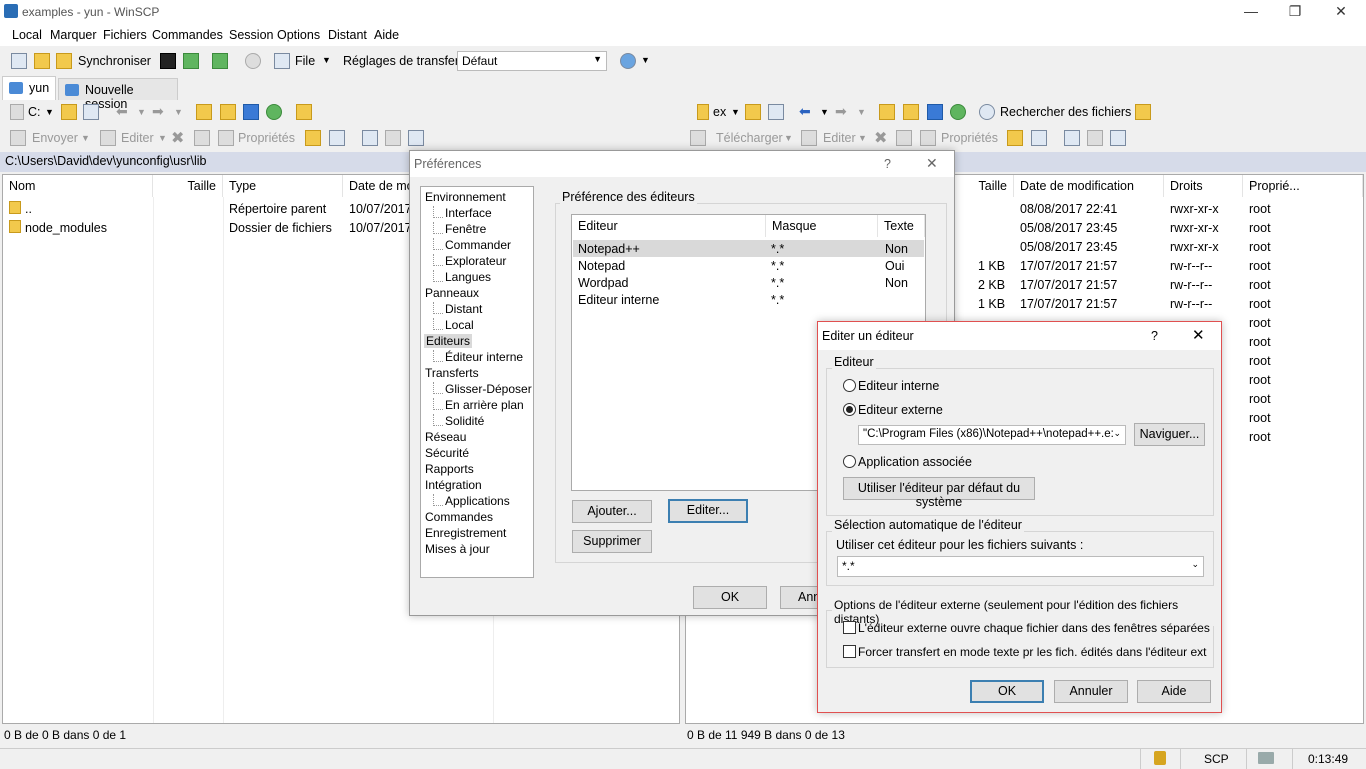 The image size is (1366, 769). What do you see at coordinates (901, 226) in the screenshot?
I see `col-text: Texte` at bounding box center [901, 226].